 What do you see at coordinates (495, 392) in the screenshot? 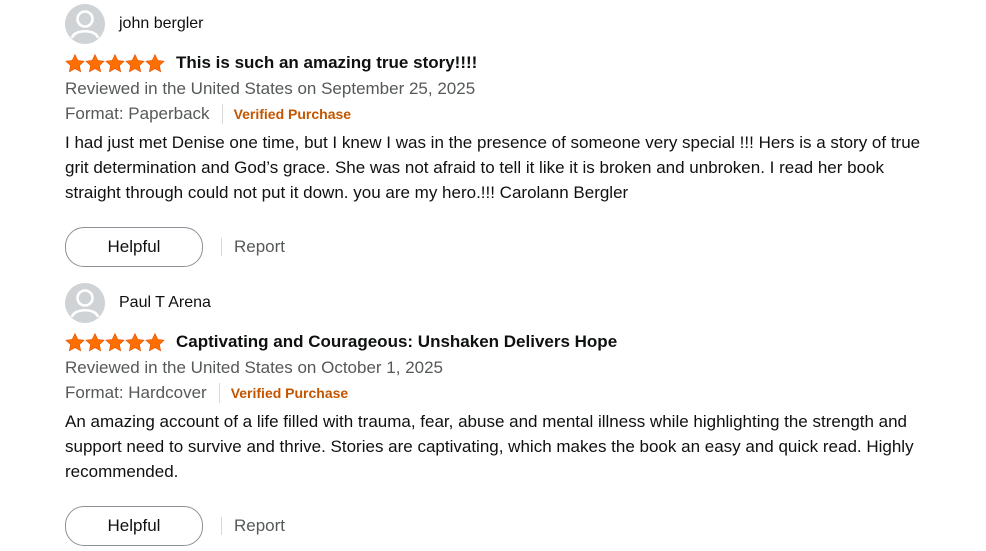
I see `review-format-row: Format: Hardcover Verified Purchase` at bounding box center [495, 392].